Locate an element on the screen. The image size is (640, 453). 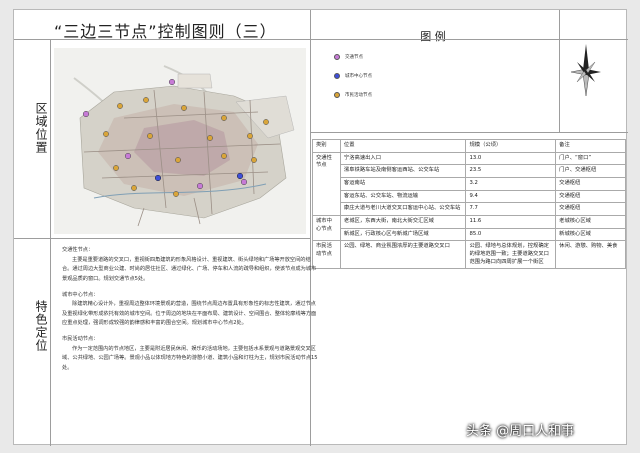
table-row: 交通性节点 宁洛高速出入口 13.0 门户、“窗口” is located at coordinates (469, 184).